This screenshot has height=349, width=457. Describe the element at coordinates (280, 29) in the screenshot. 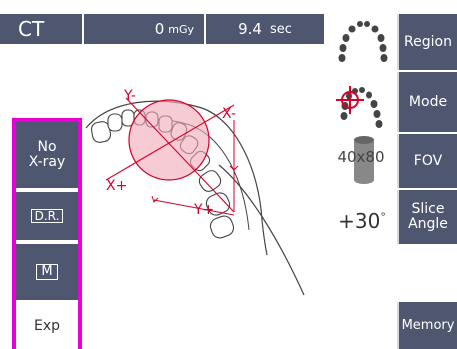

I see `time-unit: sec` at that location.